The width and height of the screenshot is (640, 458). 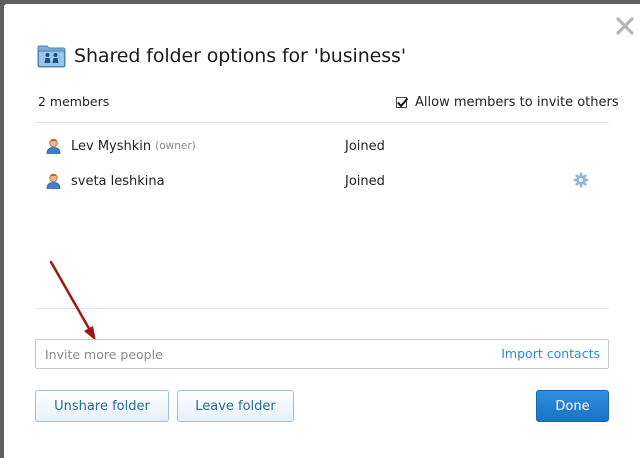 What do you see at coordinates (326, 146) in the screenshot?
I see `member-row: Lev Myshkin (owner) Joined` at bounding box center [326, 146].